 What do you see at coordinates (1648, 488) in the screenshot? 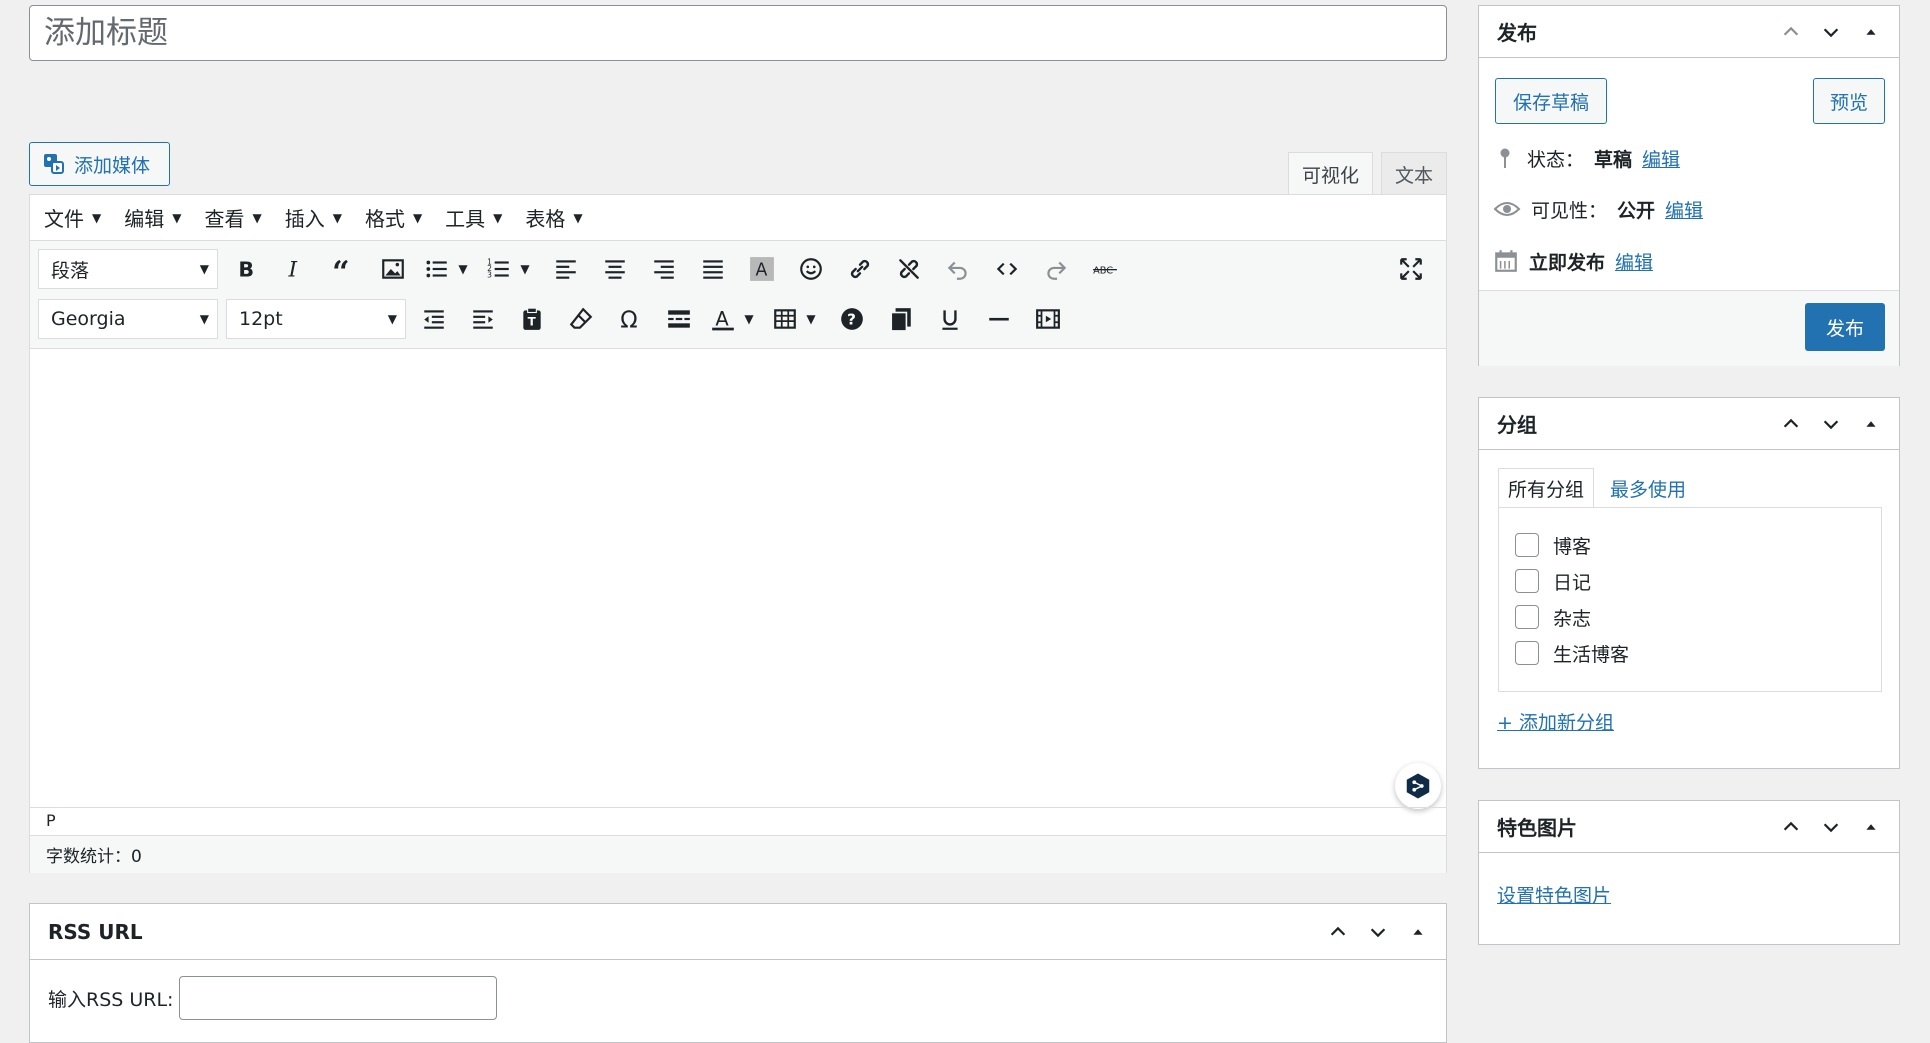
I see `tab-most-used: 最多使用` at bounding box center [1648, 488].